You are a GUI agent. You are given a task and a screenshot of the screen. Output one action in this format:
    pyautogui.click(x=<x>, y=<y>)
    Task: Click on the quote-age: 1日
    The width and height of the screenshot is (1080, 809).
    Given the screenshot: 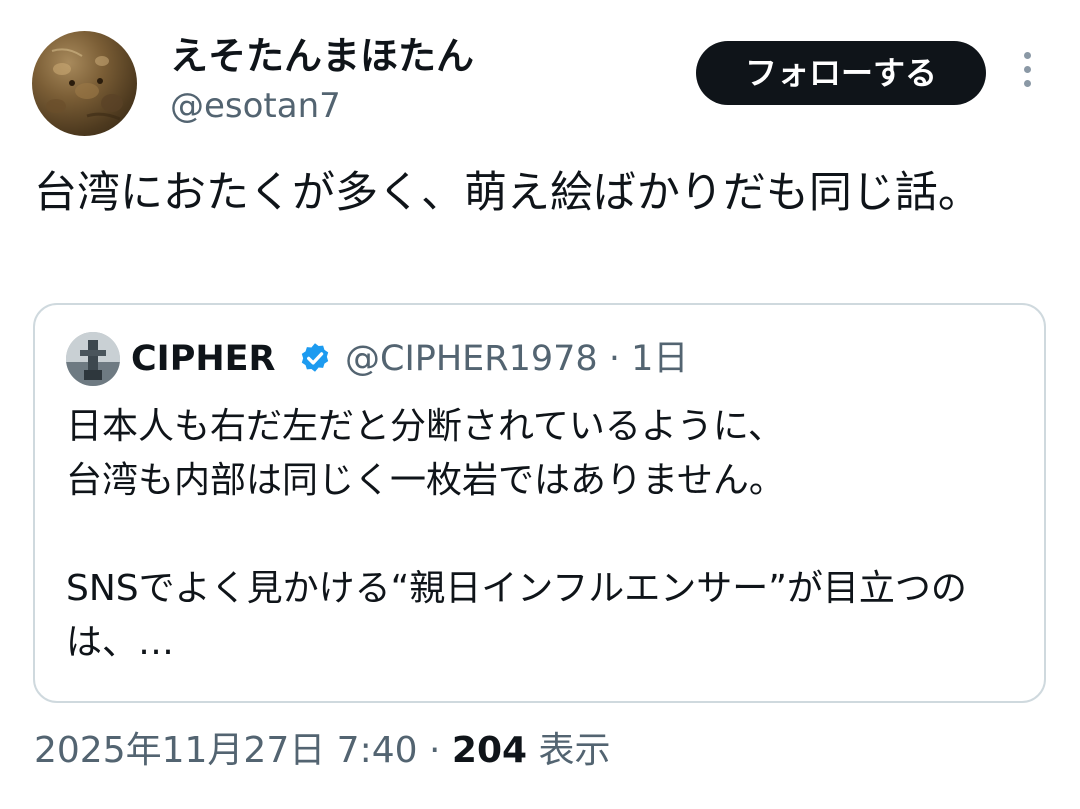 What is the action you would take?
    pyautogui.click(x=660, y=359)
    